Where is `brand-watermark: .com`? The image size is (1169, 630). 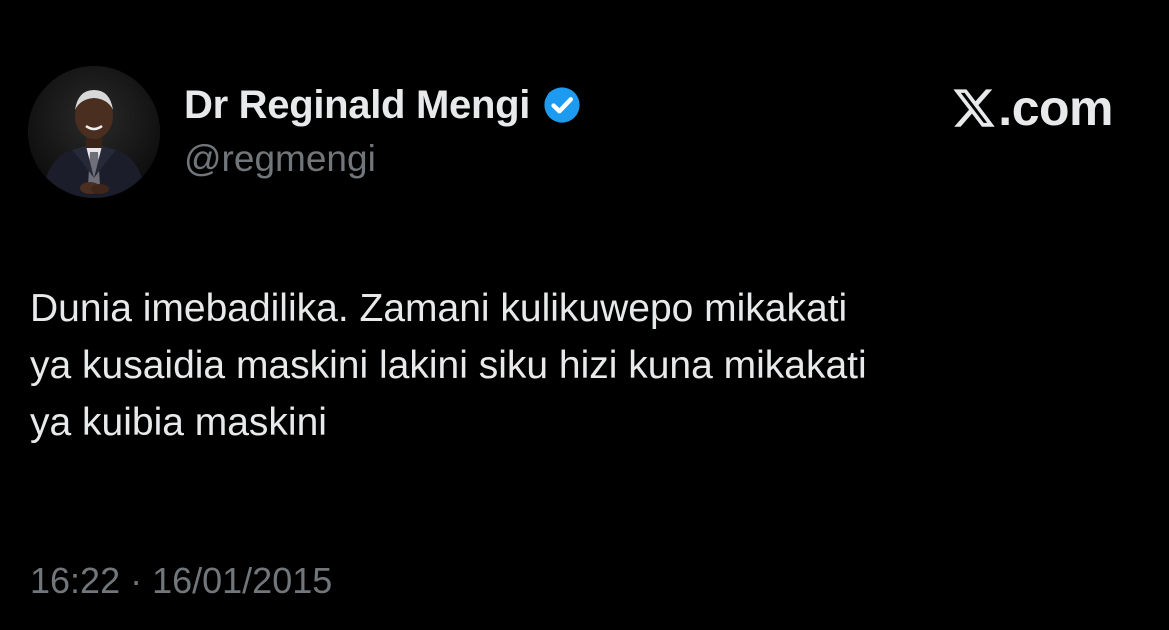
brand-watermark: .com is located at coordinates (1032, 108).